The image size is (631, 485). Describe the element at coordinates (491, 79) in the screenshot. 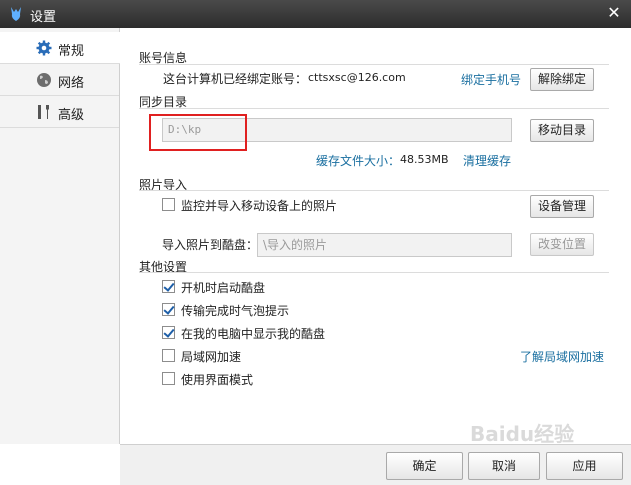

I see `bind-phone-link: 绑定手机号` at that location.